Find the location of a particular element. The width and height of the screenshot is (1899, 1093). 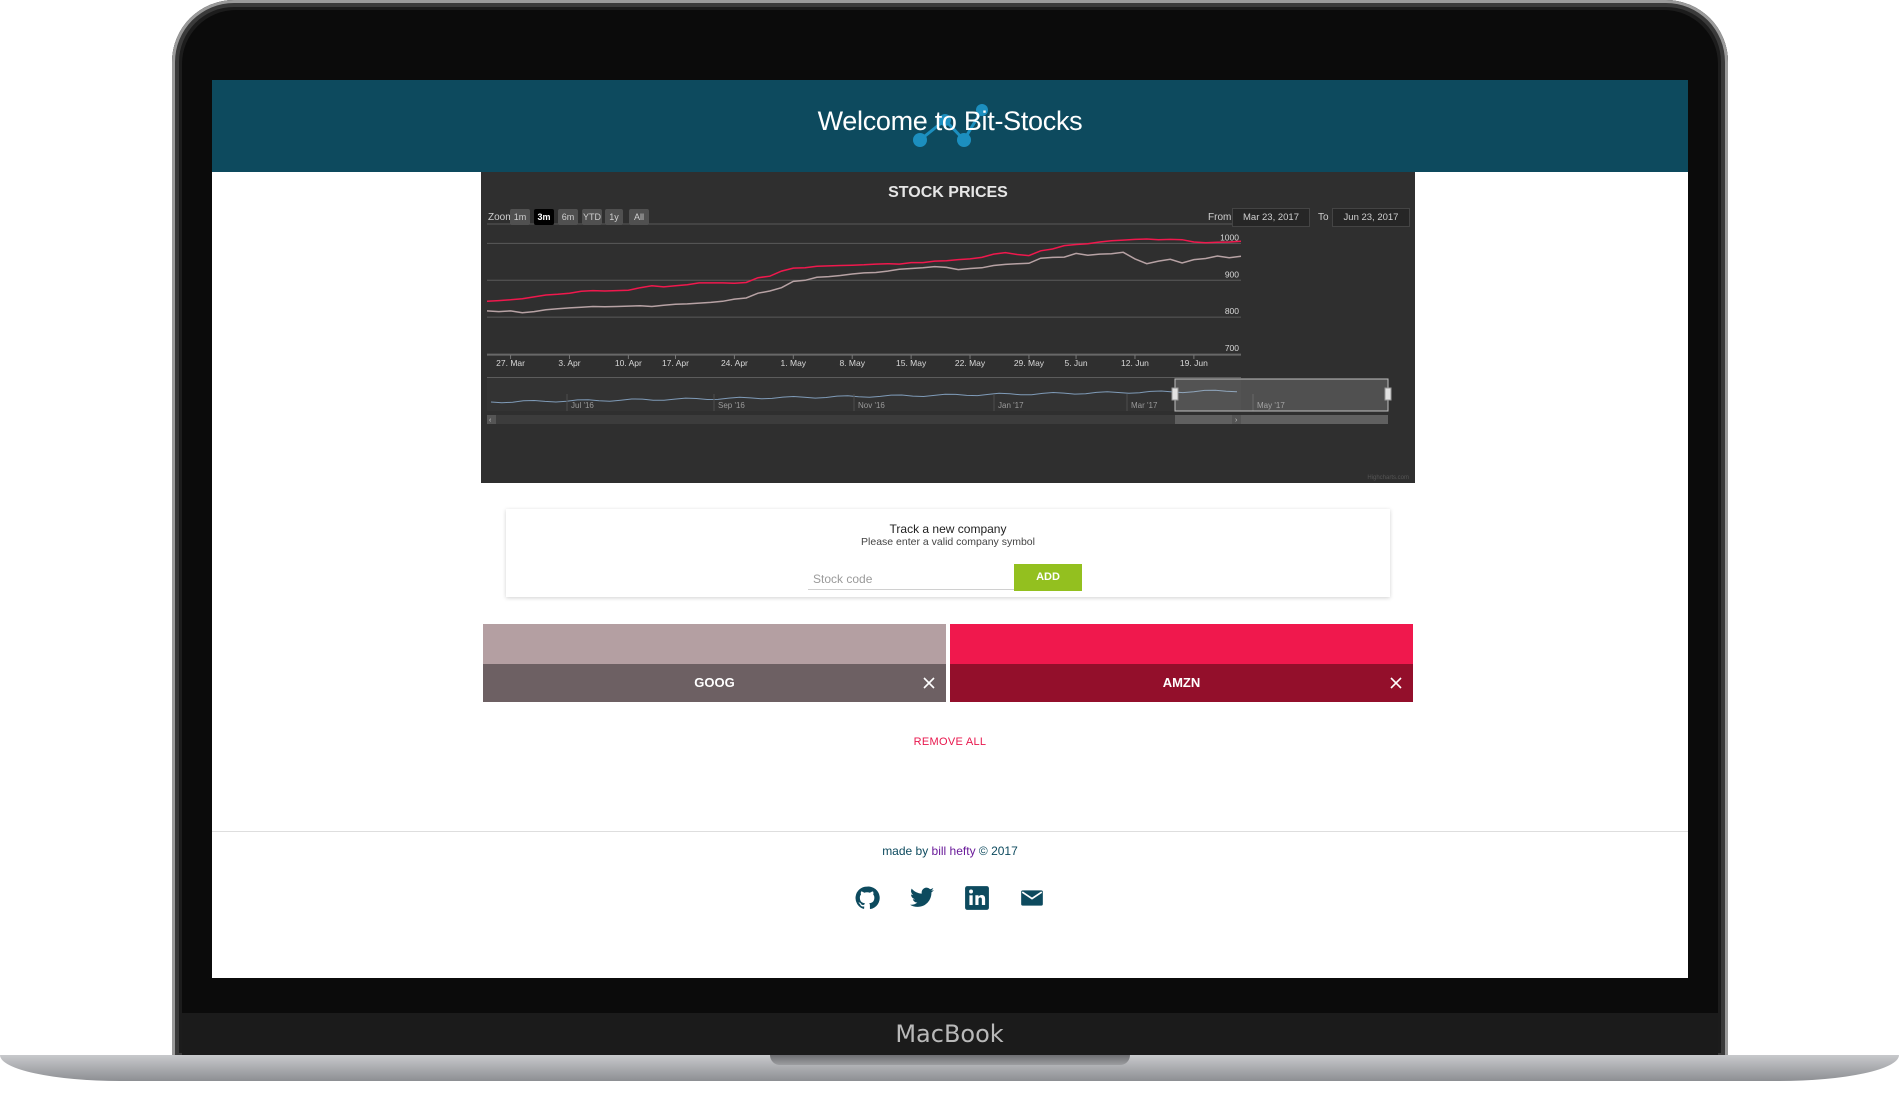

chart-title: STOCK PRICES is located at coordinates (948, 192).